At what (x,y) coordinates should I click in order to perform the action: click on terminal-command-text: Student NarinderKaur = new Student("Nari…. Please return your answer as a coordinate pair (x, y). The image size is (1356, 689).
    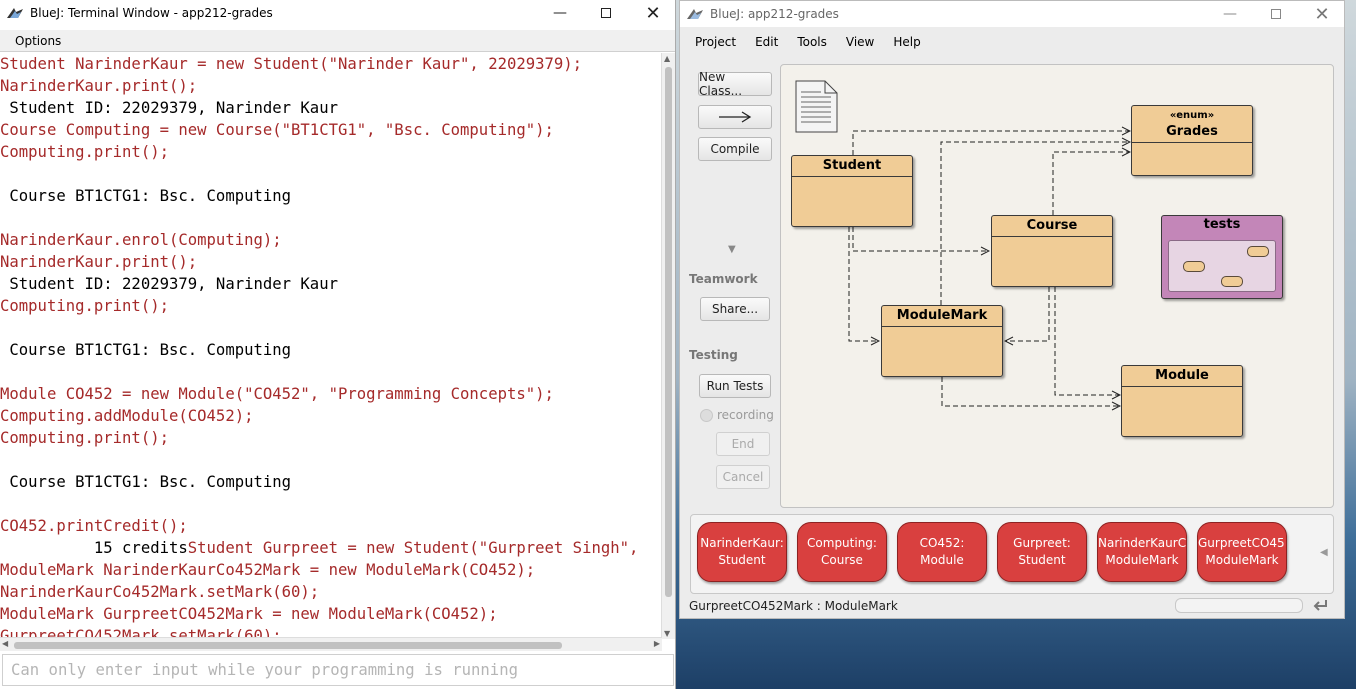
    Looking at the image, I should click on (291, 64).